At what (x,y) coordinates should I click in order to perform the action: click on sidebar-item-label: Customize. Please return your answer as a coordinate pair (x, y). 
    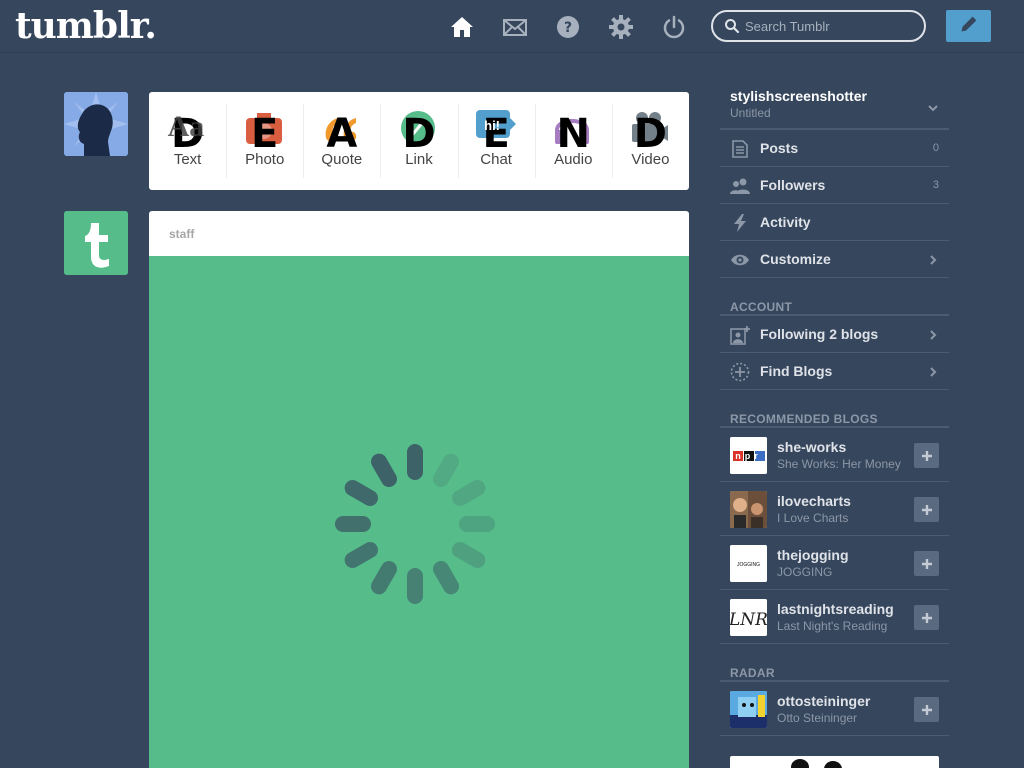
    Looking at the image, I should click on (795, 259).